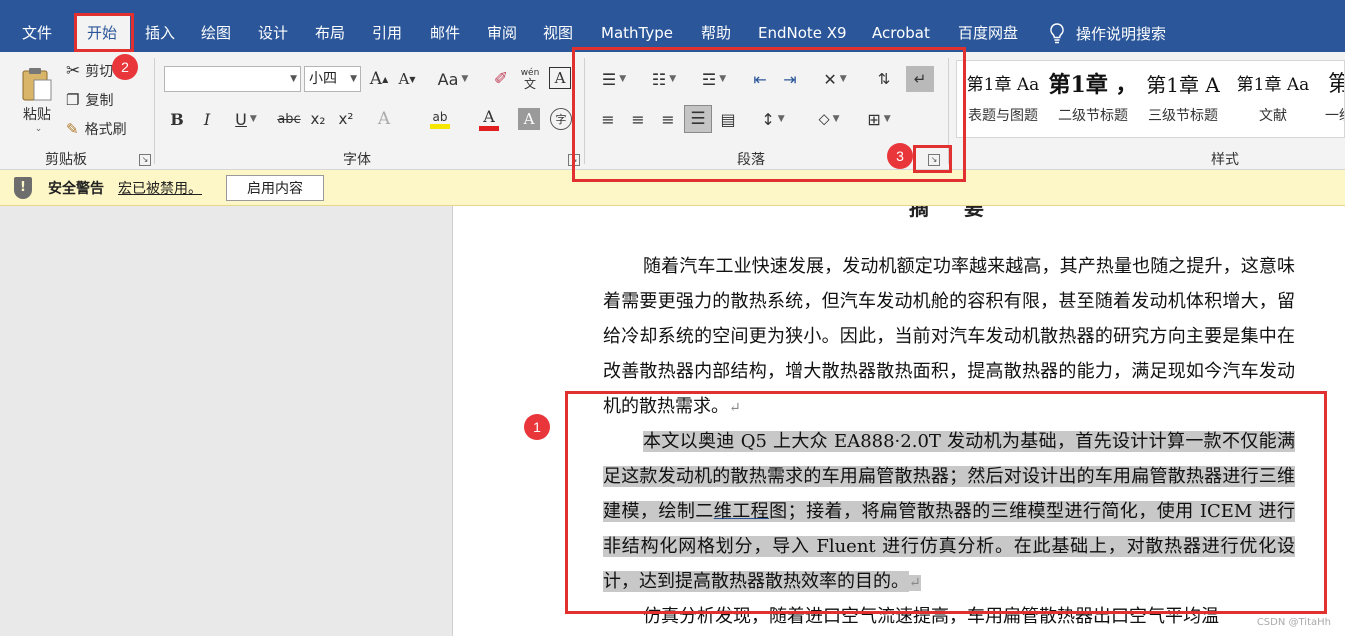  I want to click on font-size-combo: 小四 ▼, so click(332, 79).